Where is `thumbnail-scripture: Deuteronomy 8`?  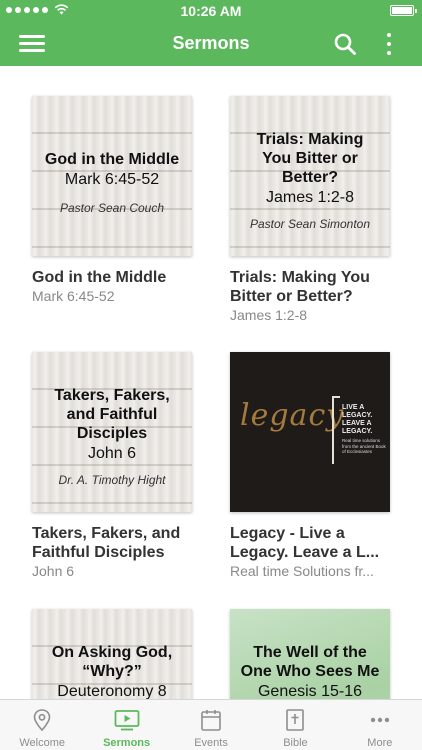 thumbnail-scripture: Deuteronomy 8 is located at coordinates (112, 691).